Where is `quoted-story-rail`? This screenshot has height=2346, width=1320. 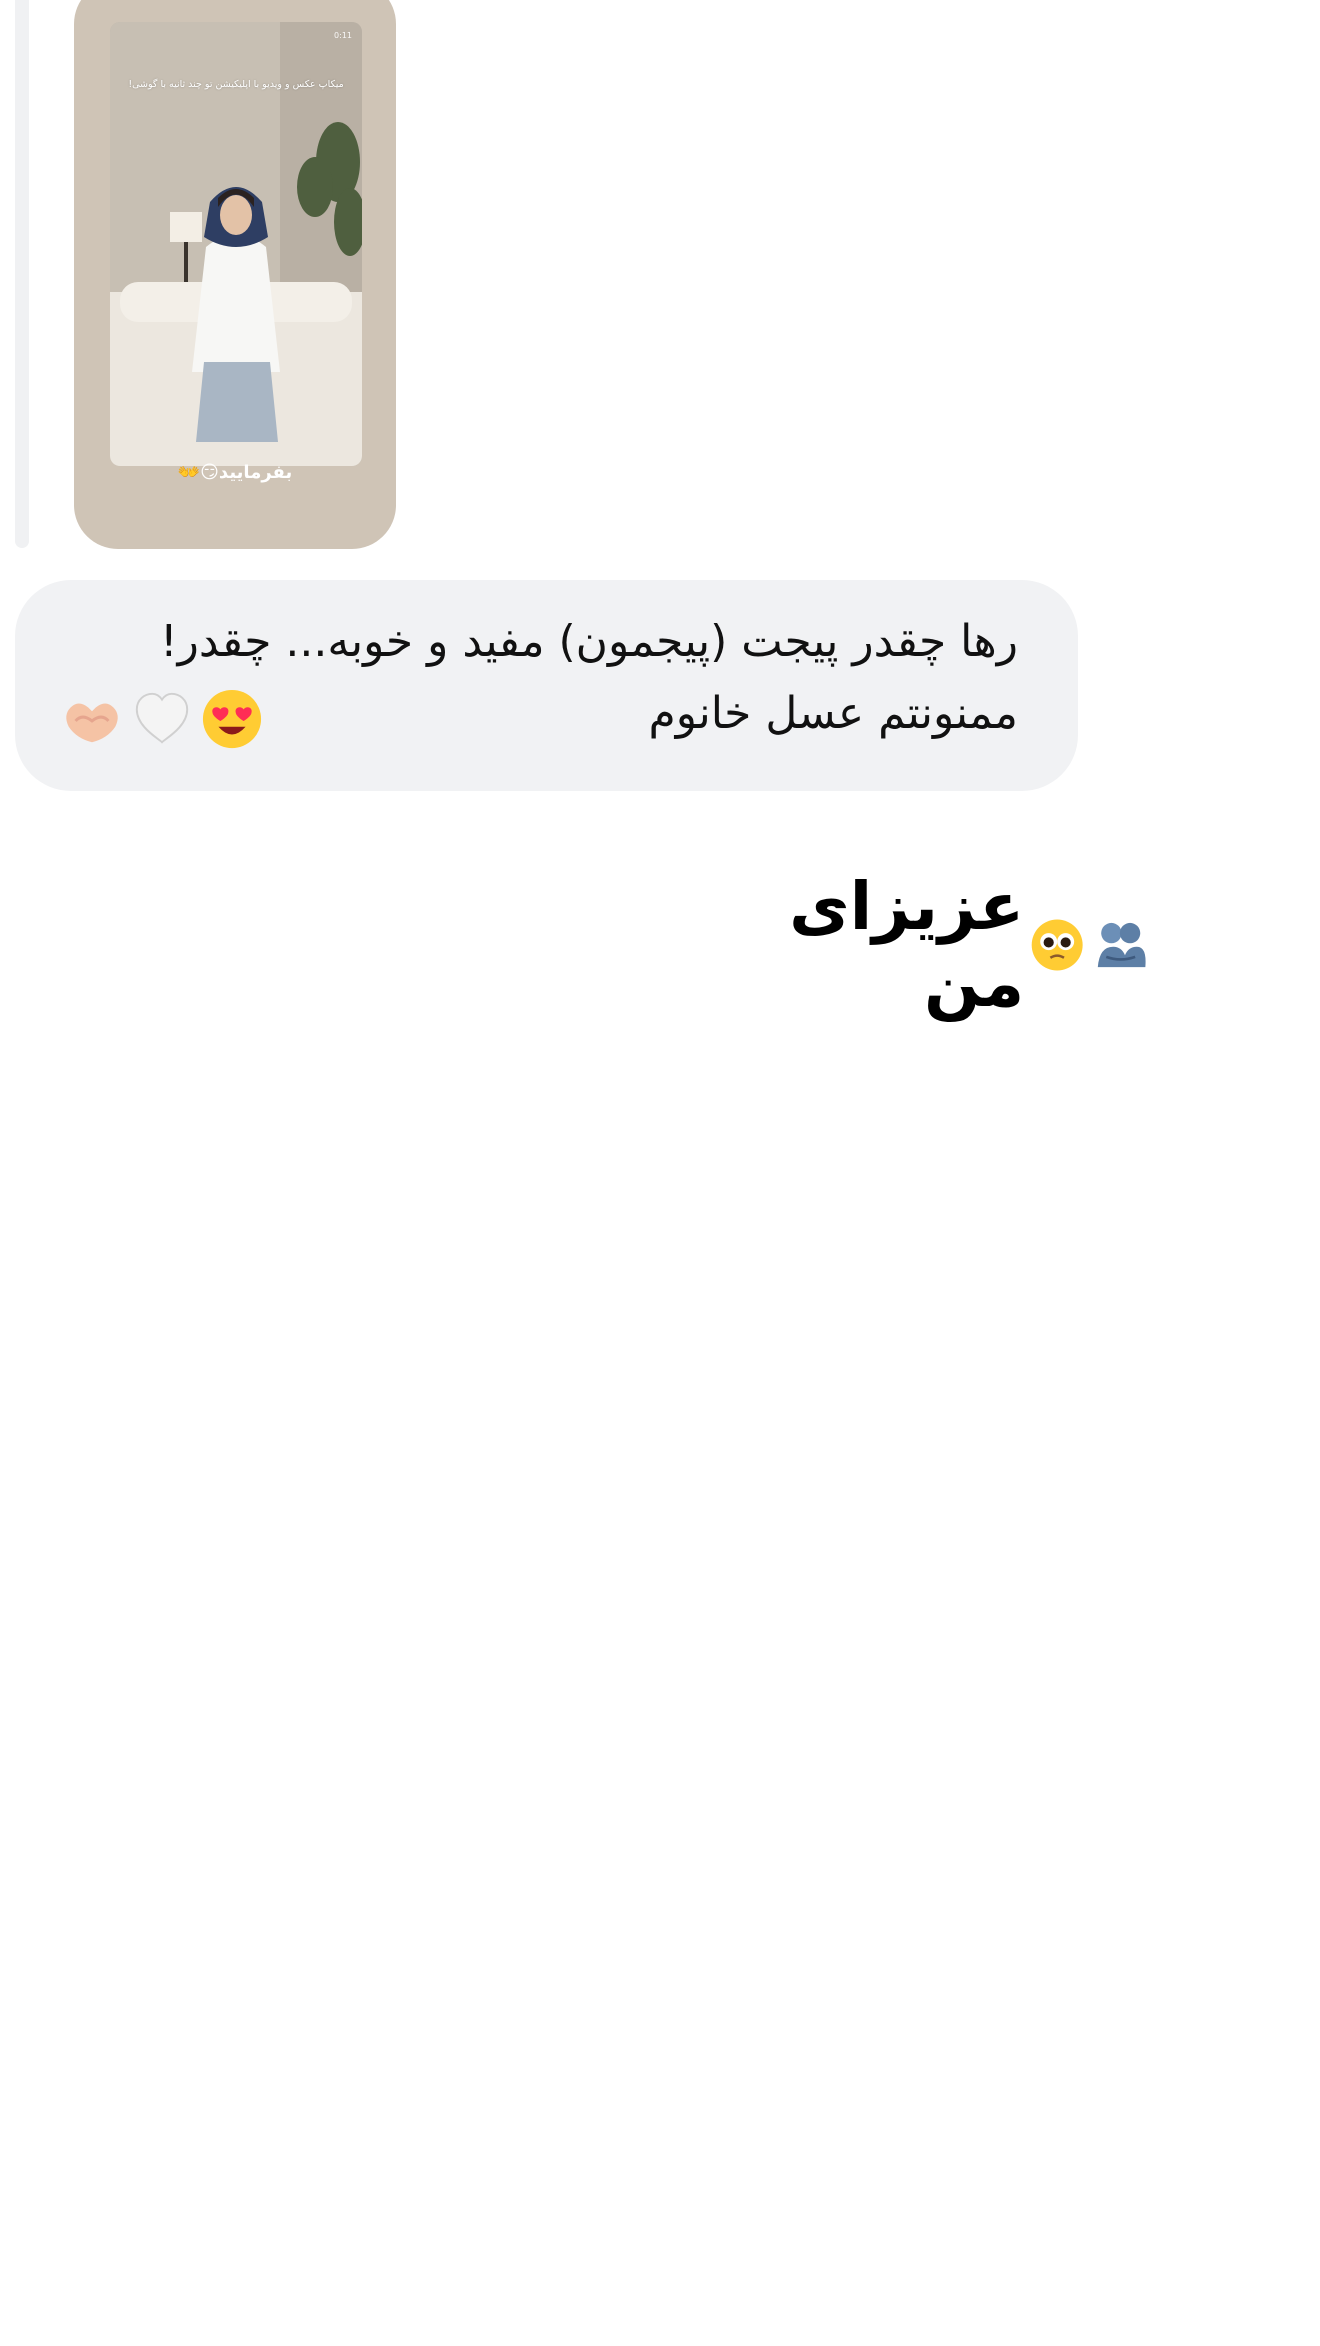 quoted-story-rail is located at coordinates (22, 274).